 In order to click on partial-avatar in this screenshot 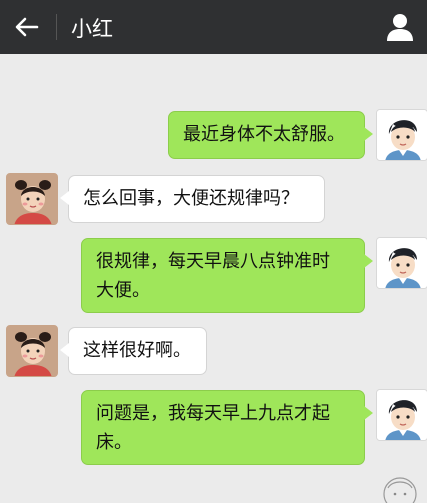, I will do `click(400, 488)`.